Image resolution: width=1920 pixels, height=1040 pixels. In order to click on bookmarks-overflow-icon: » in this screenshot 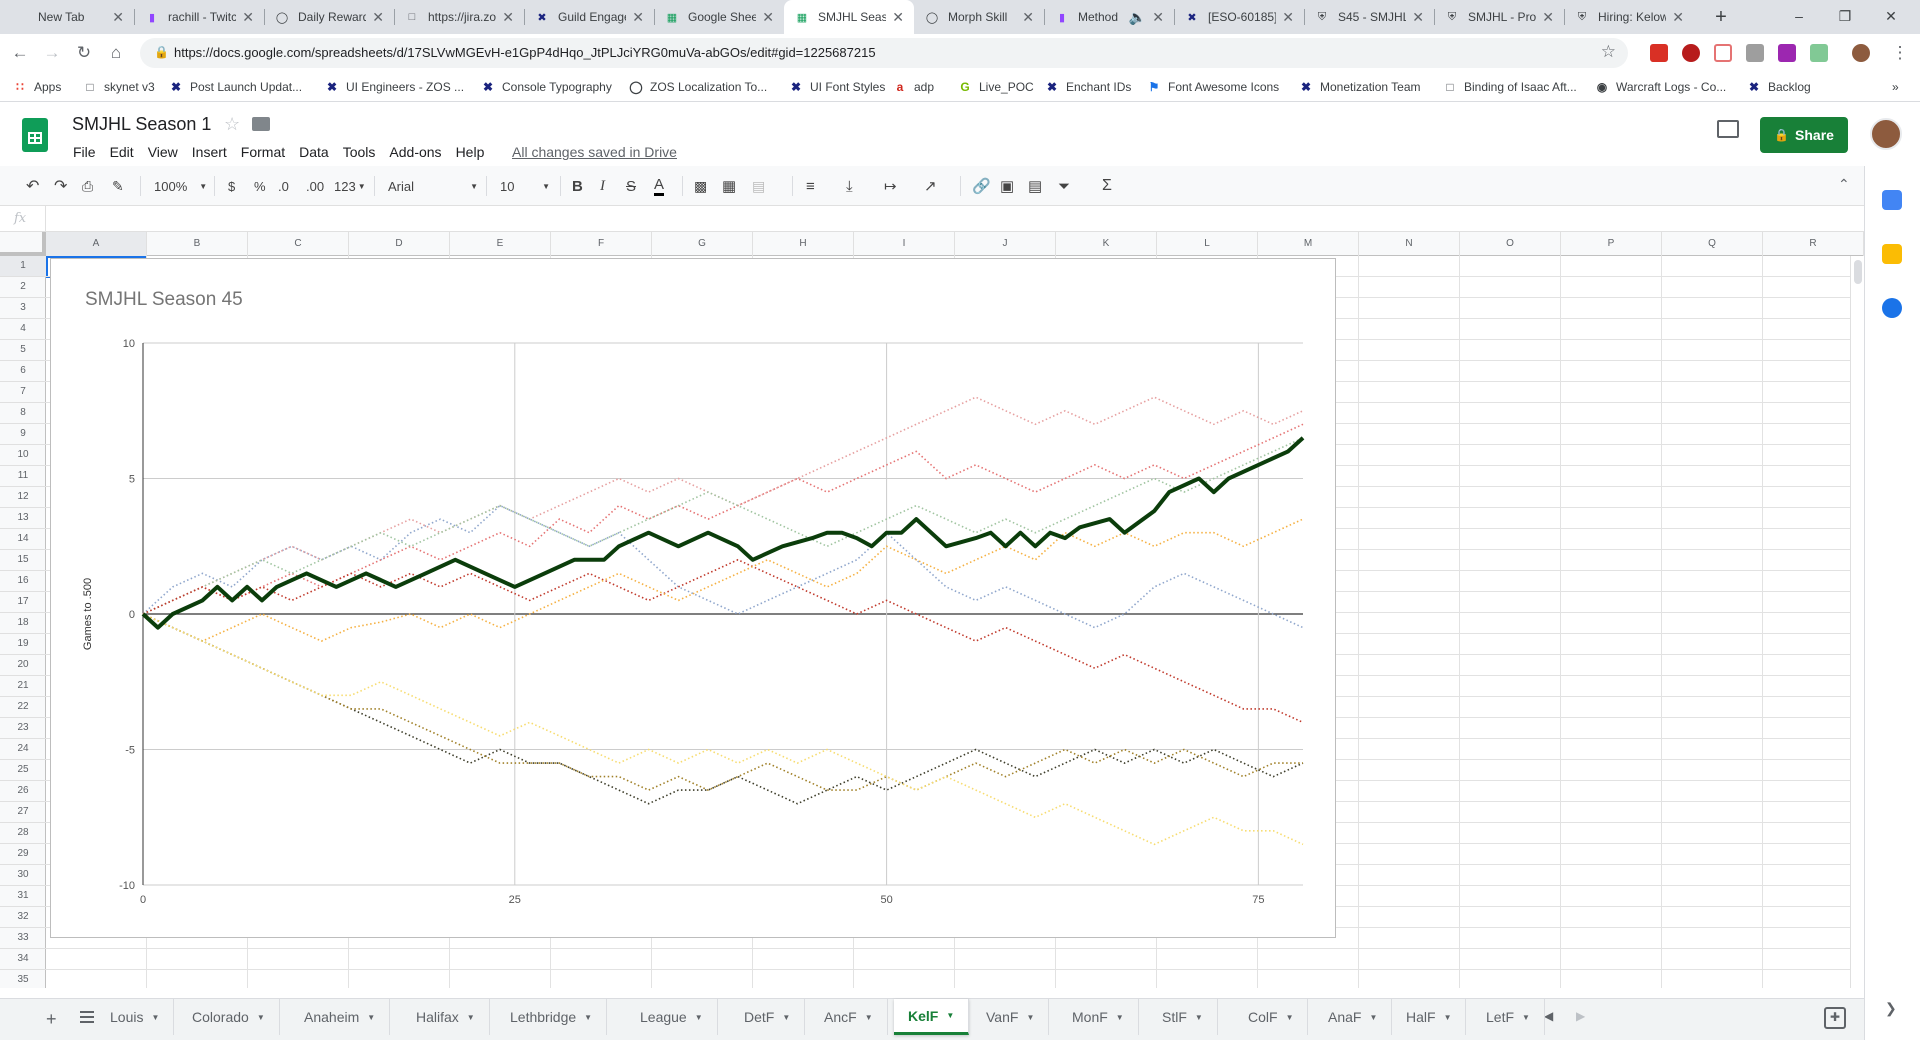, I will do `click(1895, 87)`.